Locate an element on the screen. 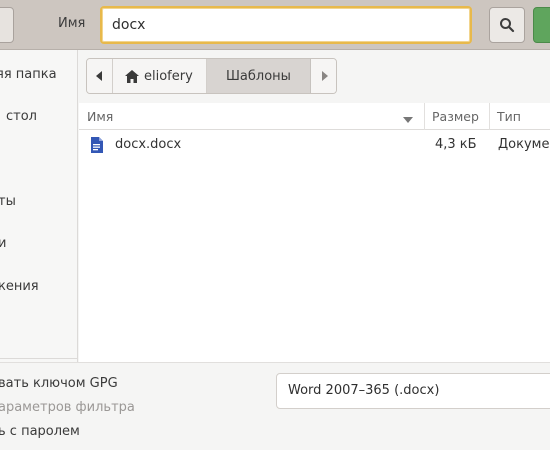  search-button is located at coordinates (507, 25).